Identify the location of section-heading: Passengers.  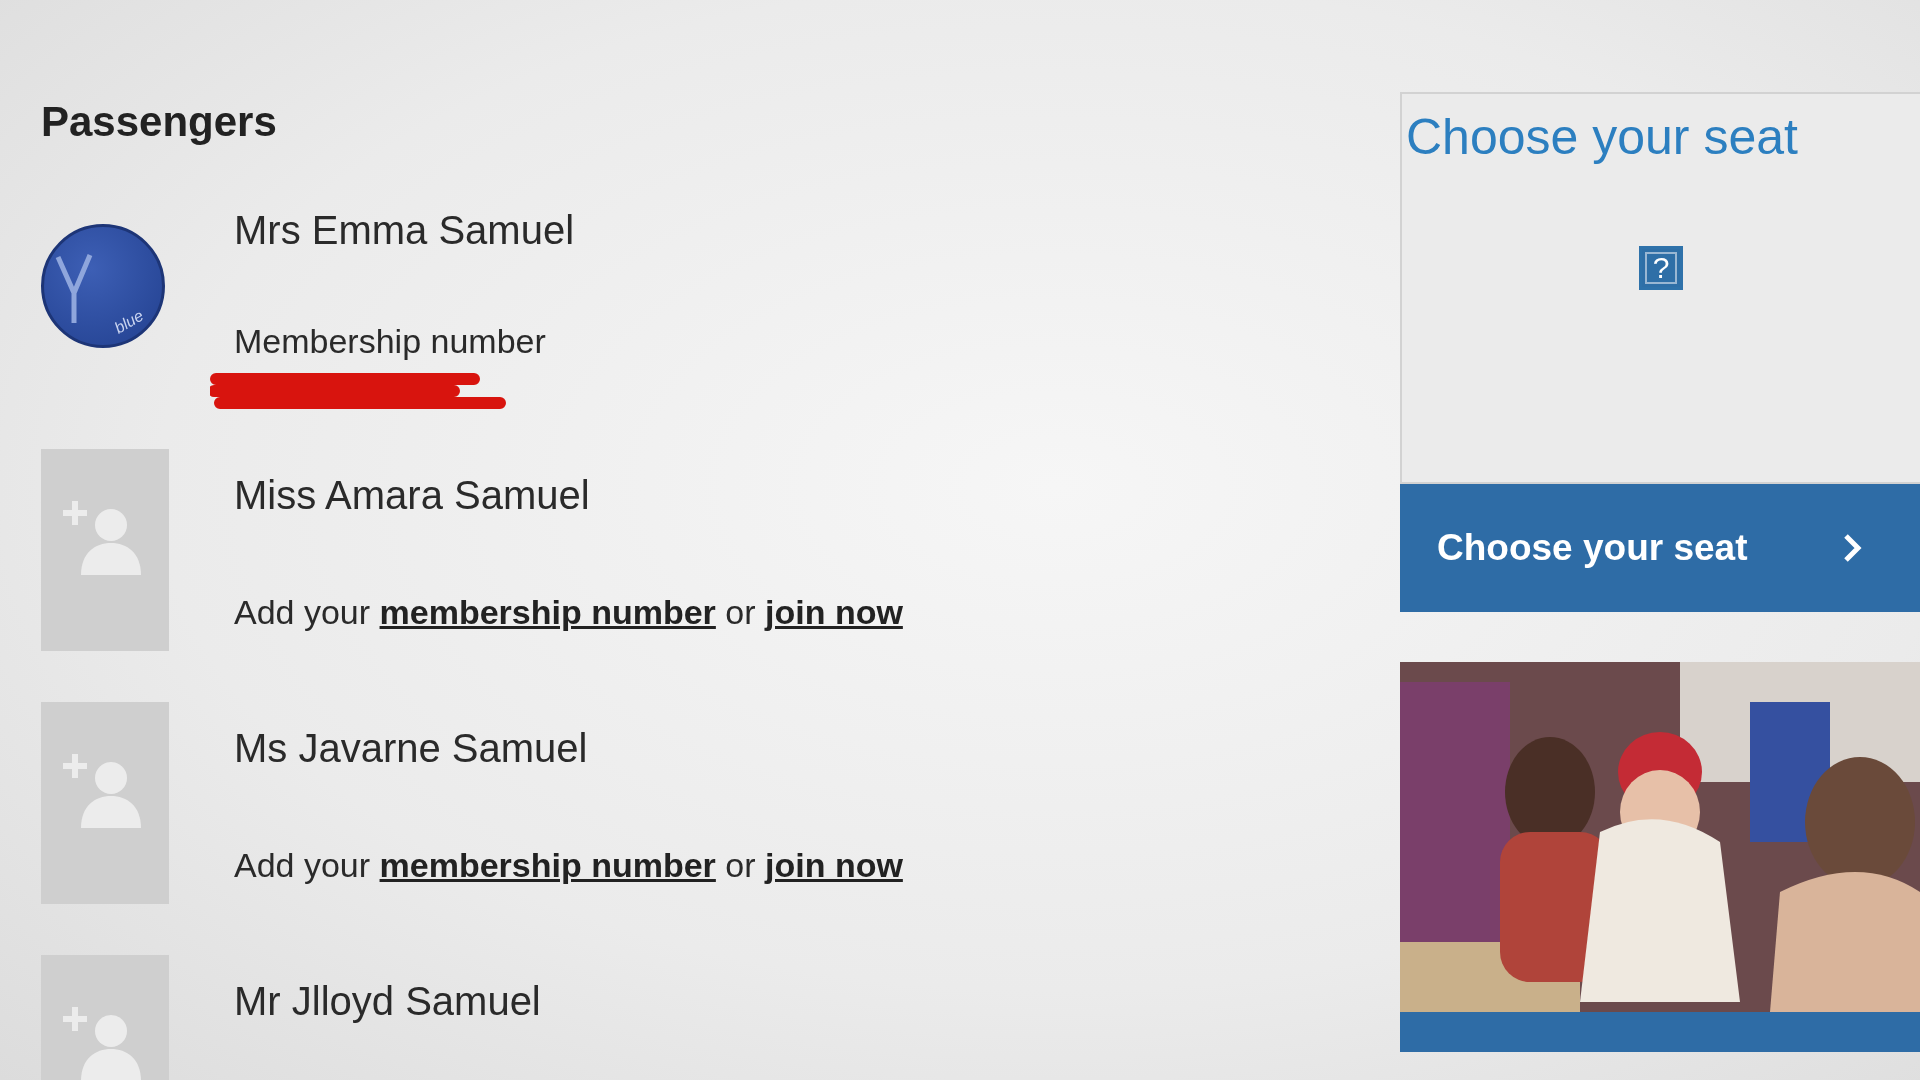
(159, 122).